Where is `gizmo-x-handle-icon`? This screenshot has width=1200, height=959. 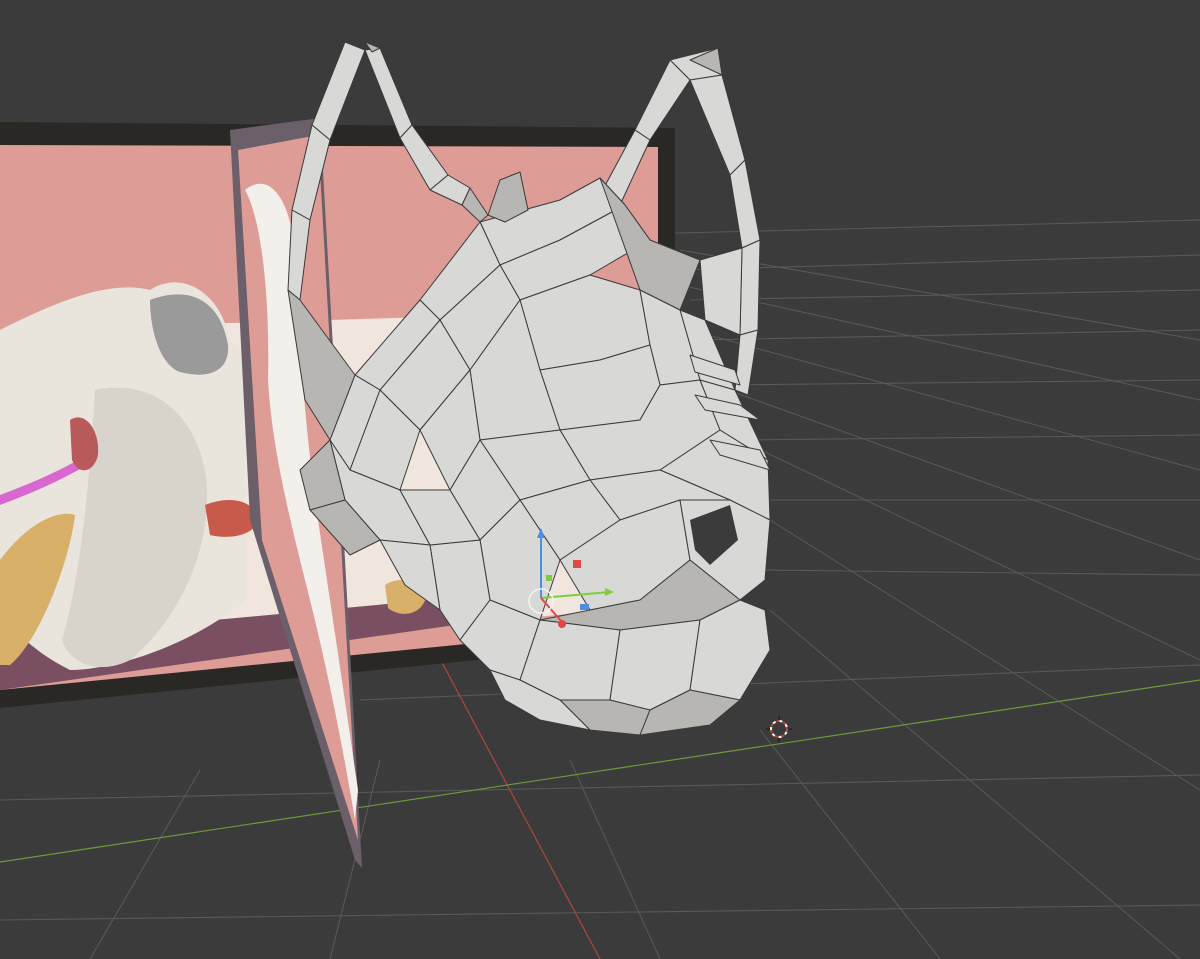
gizmo-x-handle-icon is located at coordinates (562, 624).